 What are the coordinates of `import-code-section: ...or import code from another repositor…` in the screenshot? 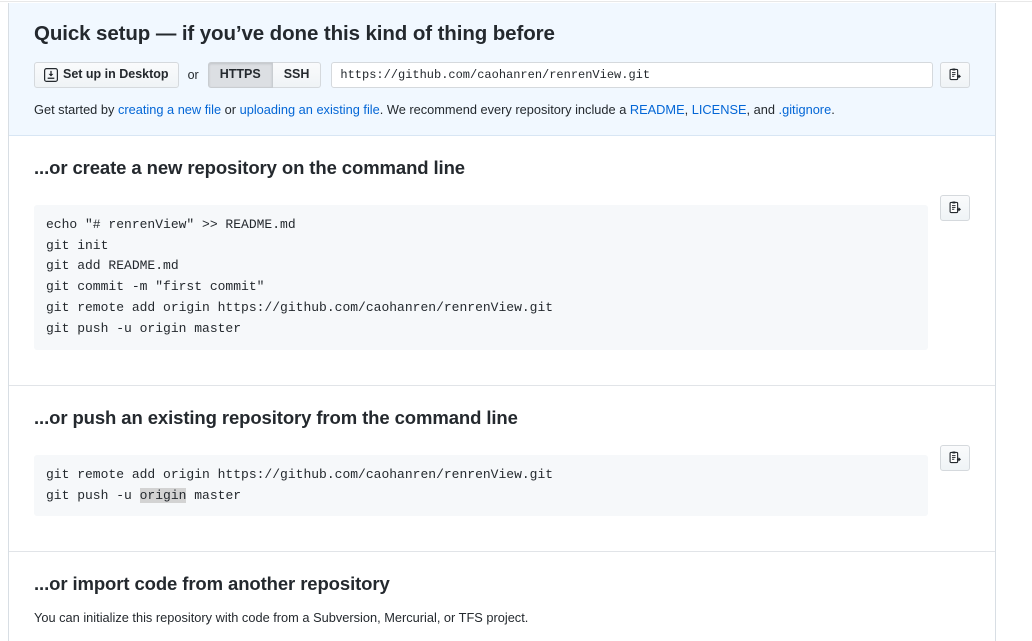 It's located at (502, 596).